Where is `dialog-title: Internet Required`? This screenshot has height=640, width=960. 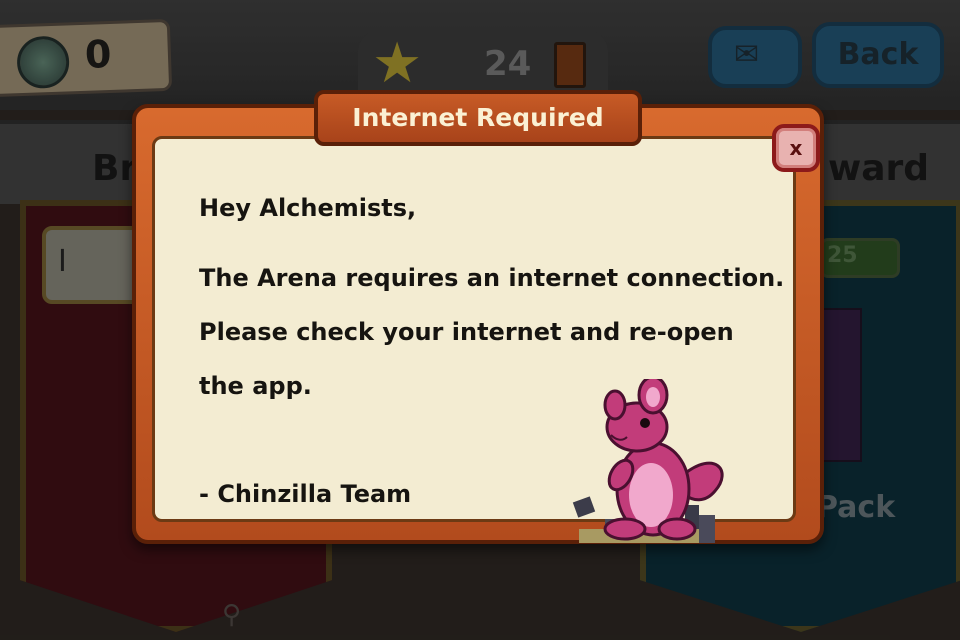 dialog-title: Internet Required is located at coordinates (478, 117).